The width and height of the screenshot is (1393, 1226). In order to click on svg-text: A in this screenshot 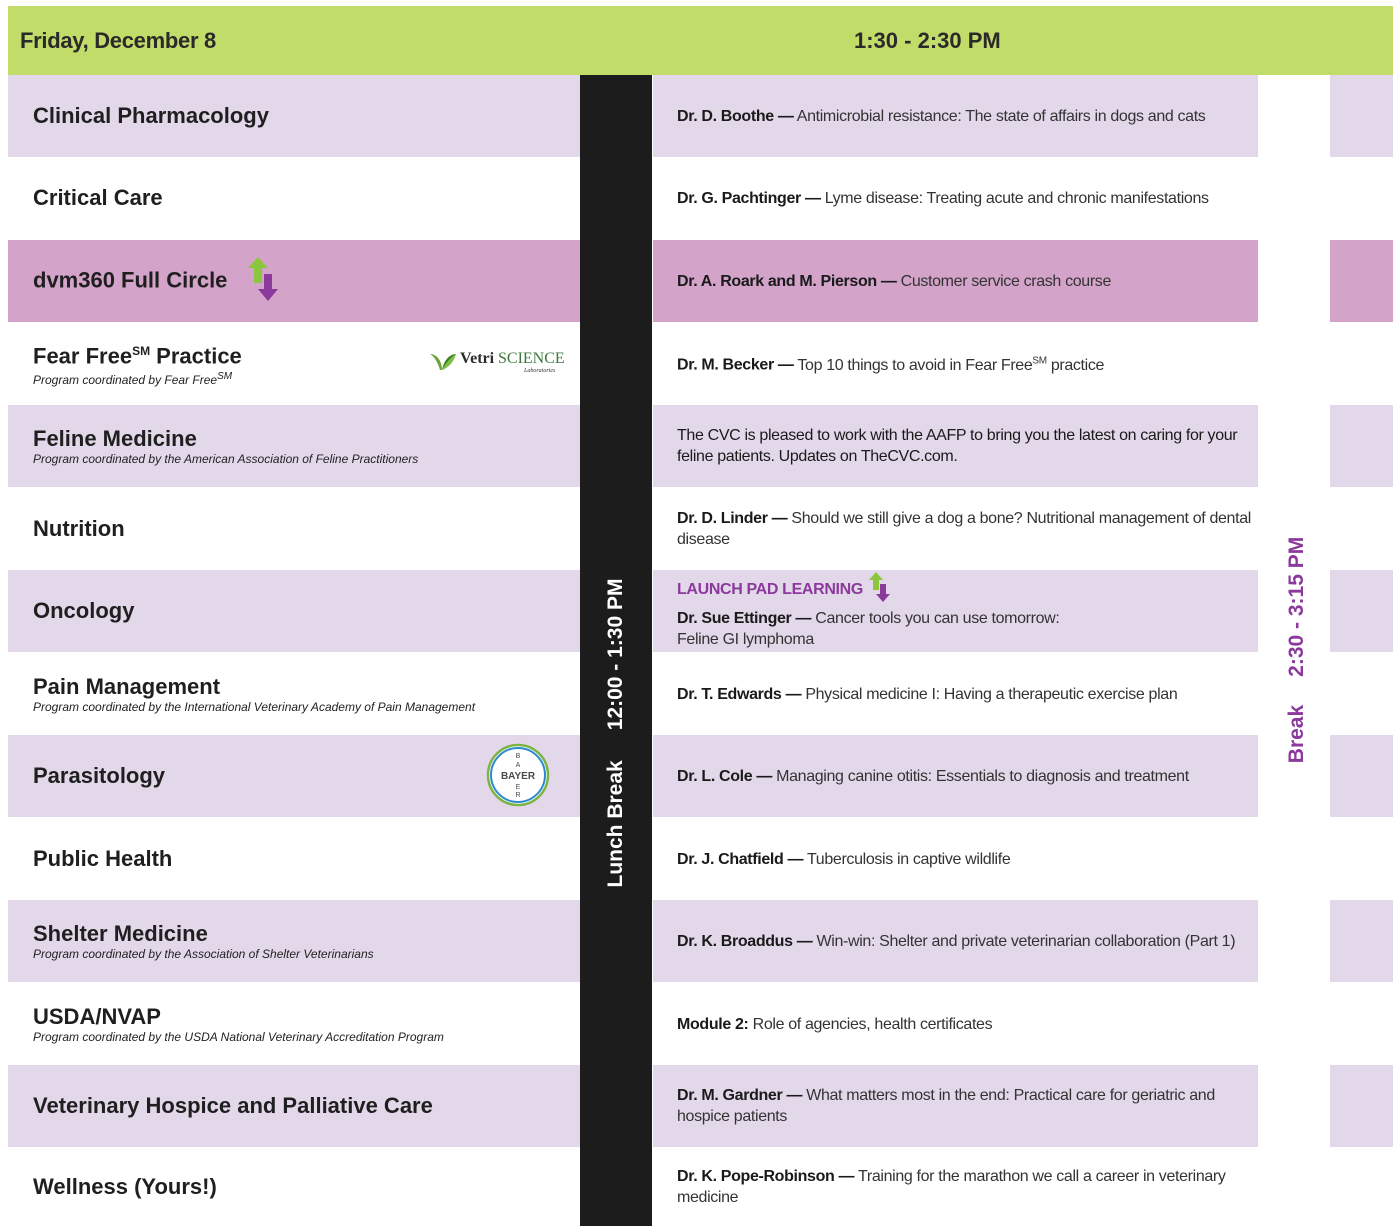, I will do `click(518, 765)`.